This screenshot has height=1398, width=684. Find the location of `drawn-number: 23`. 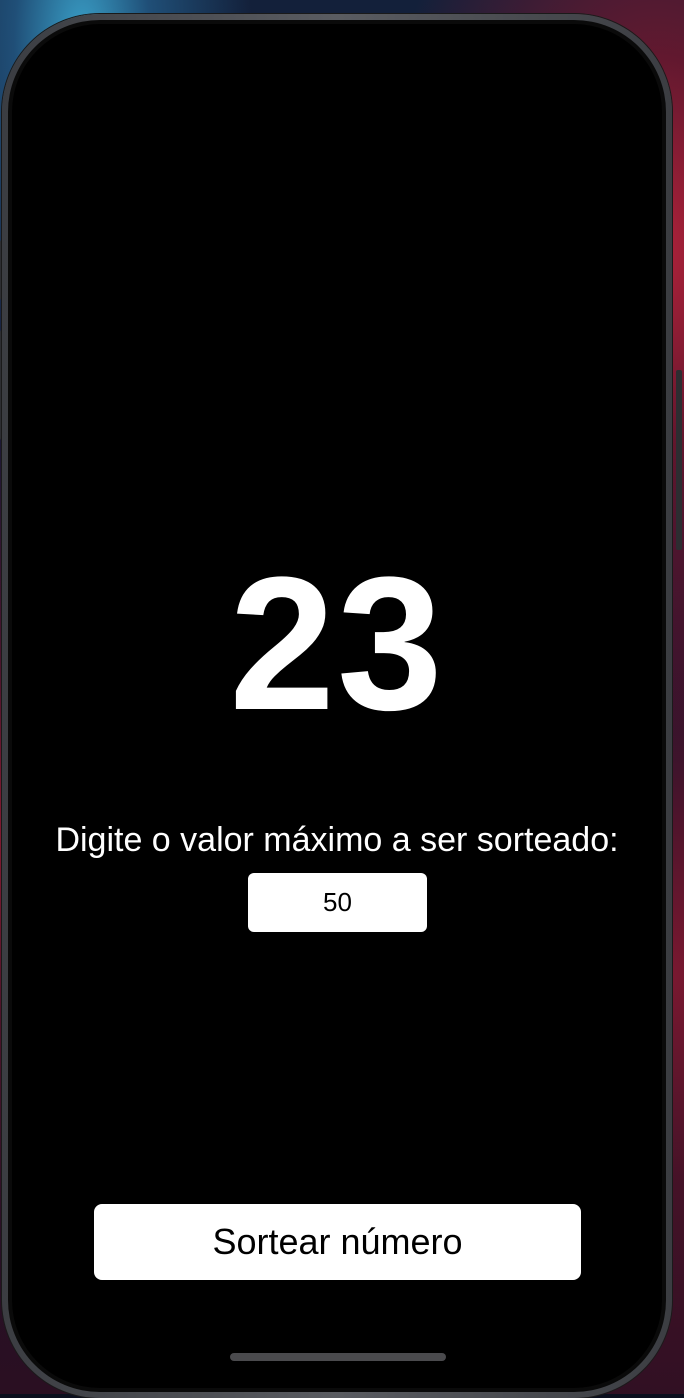

drawn-number: 23 is located at coordinates (337, 644).